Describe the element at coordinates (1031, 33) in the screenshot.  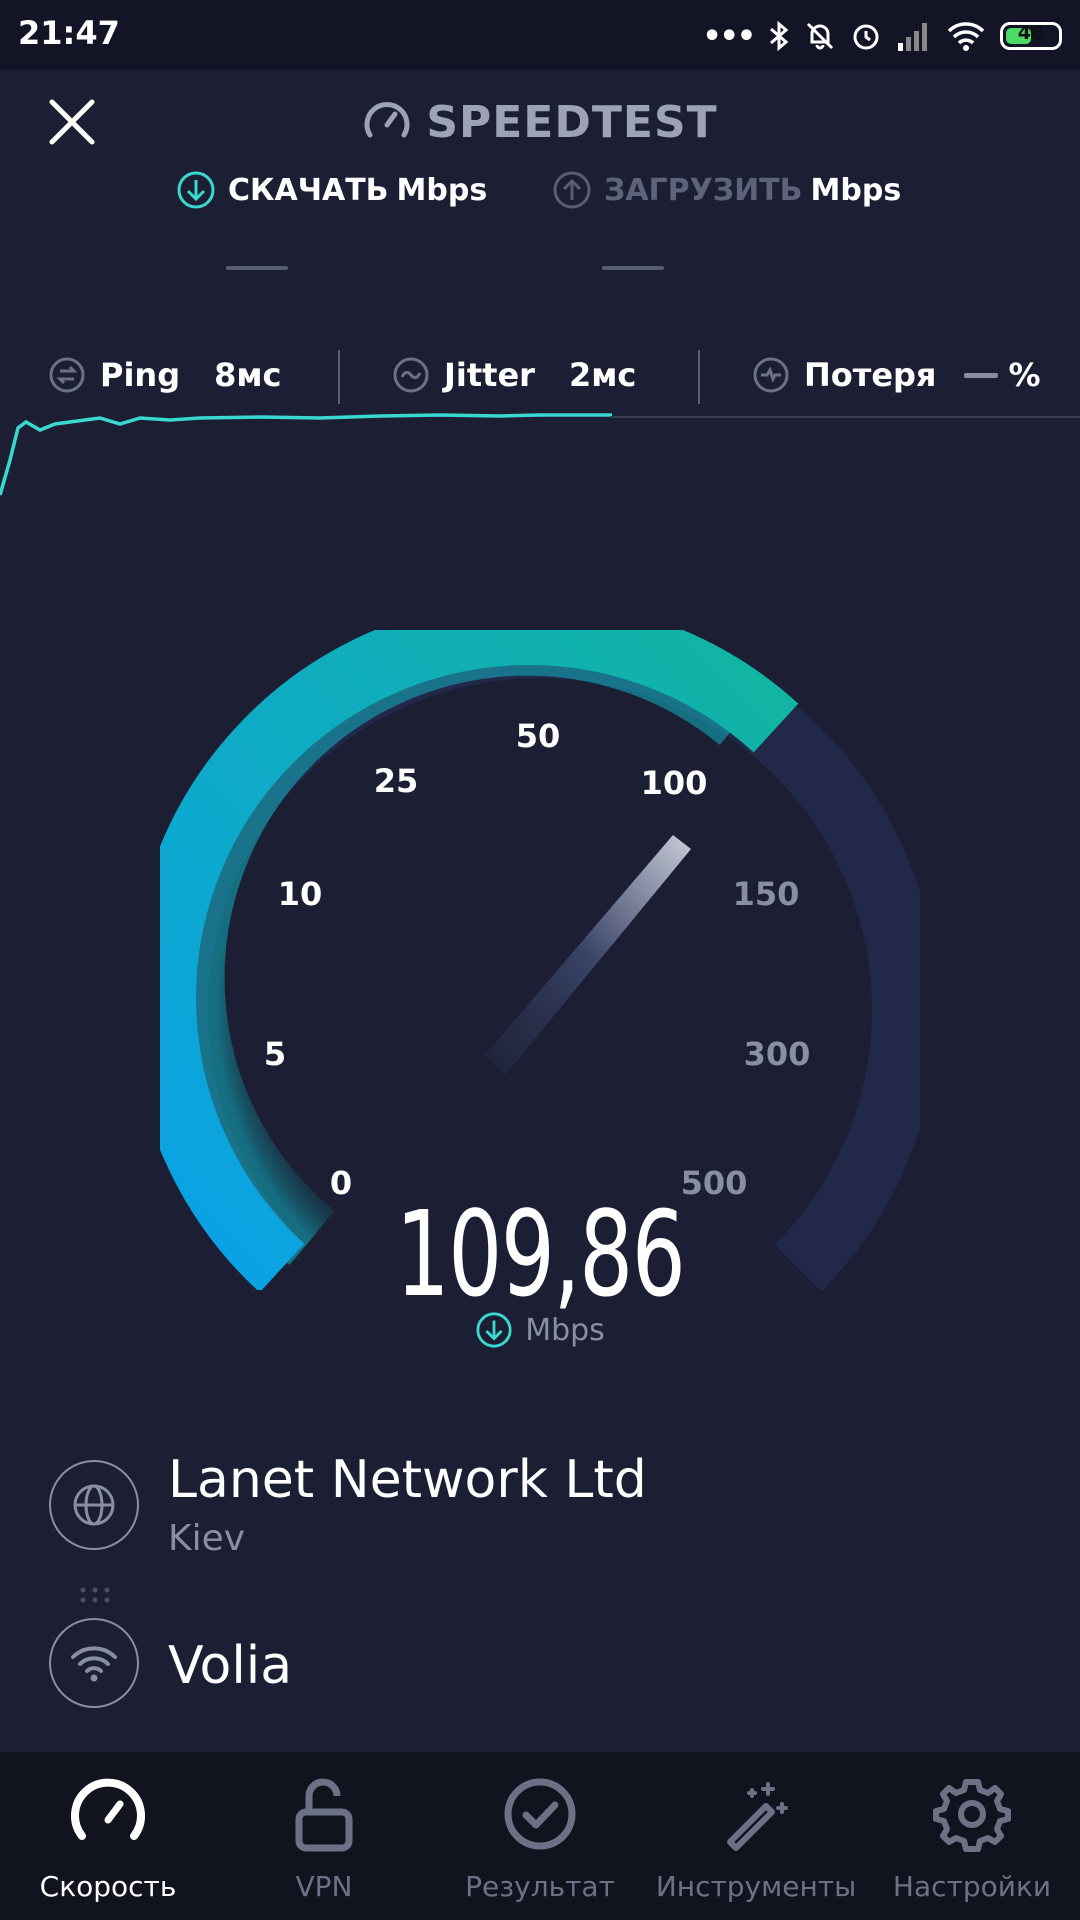
I see `battery-level: 46` at that location.